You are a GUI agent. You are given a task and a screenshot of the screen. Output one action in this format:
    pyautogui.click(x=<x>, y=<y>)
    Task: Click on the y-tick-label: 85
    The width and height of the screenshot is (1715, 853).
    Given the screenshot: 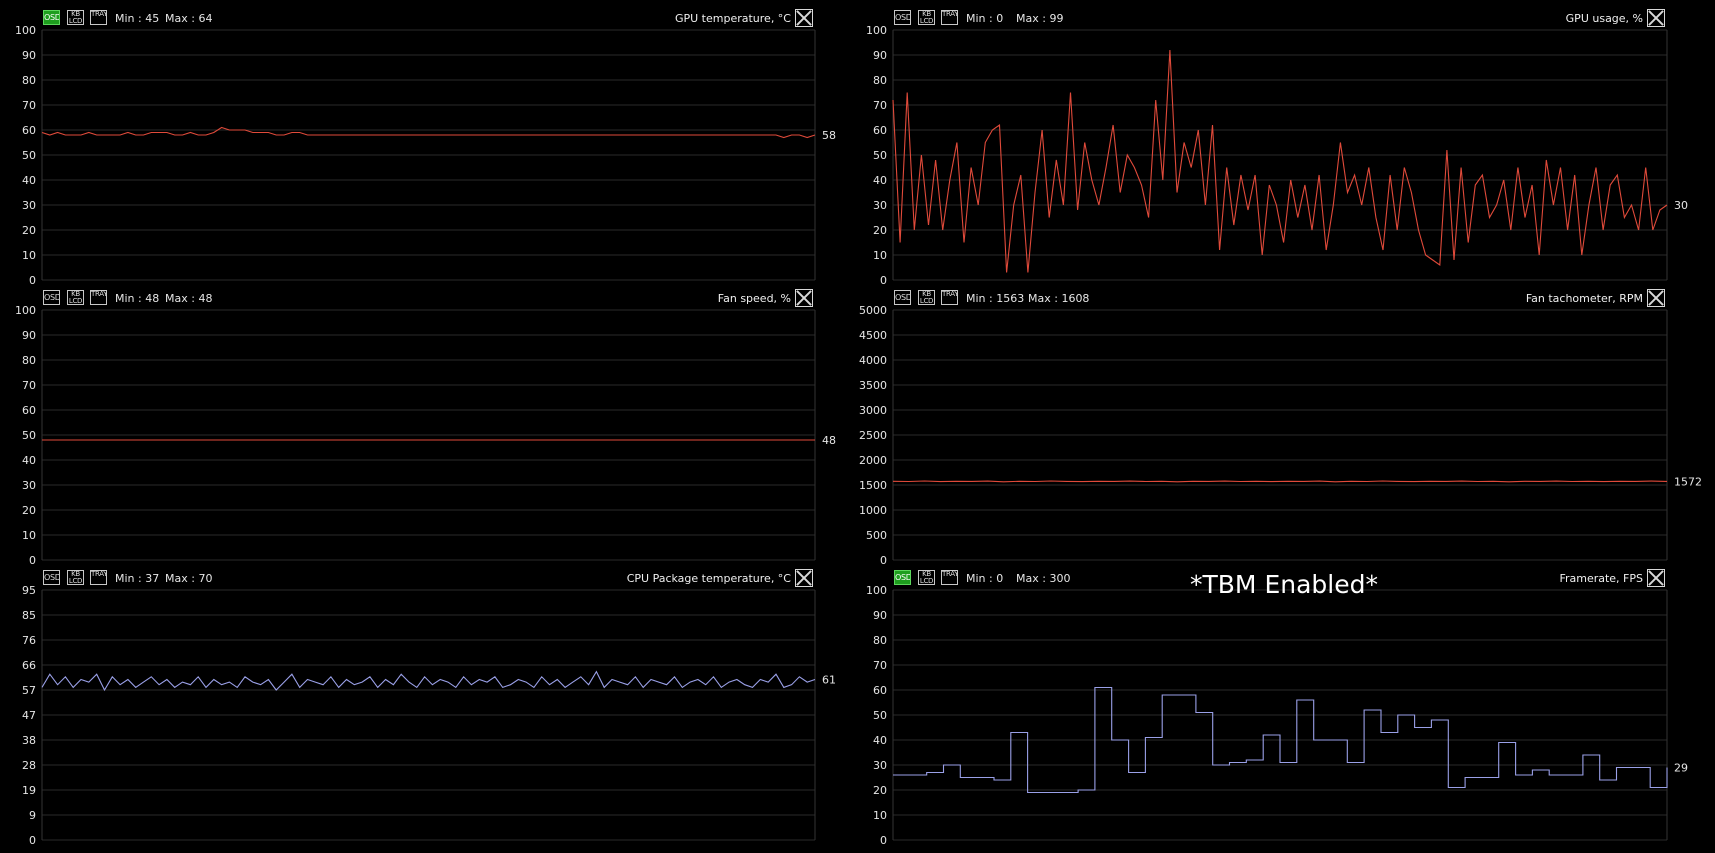 What is the action you would take?
    pyautogui.click(x=29, y=615)
    